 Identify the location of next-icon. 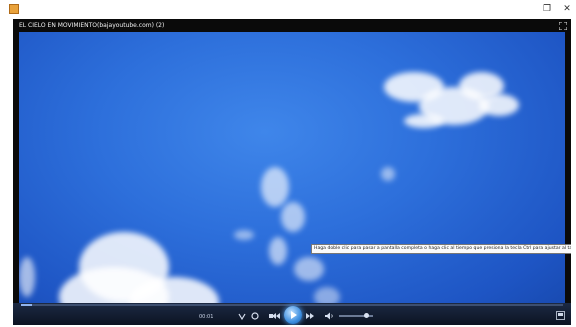
(310, 316).